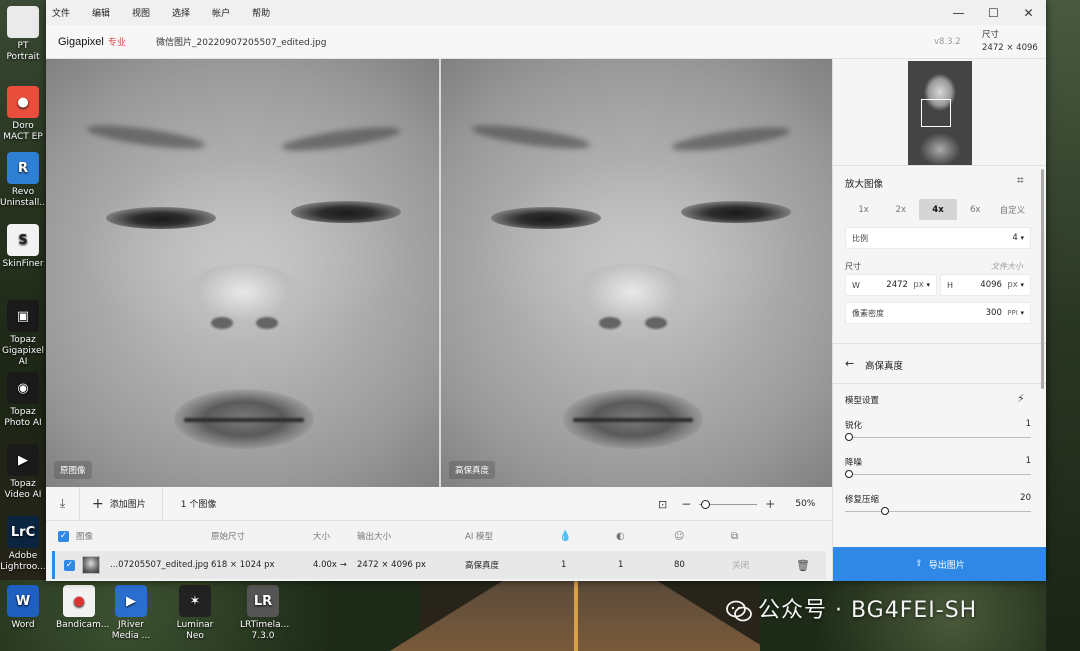 This screenshot has height=651, width=1080. What do you see at coordinates (860, 238) in the screenshot?
I see `ratio-label: 比例` at bounding box center [860, 238].